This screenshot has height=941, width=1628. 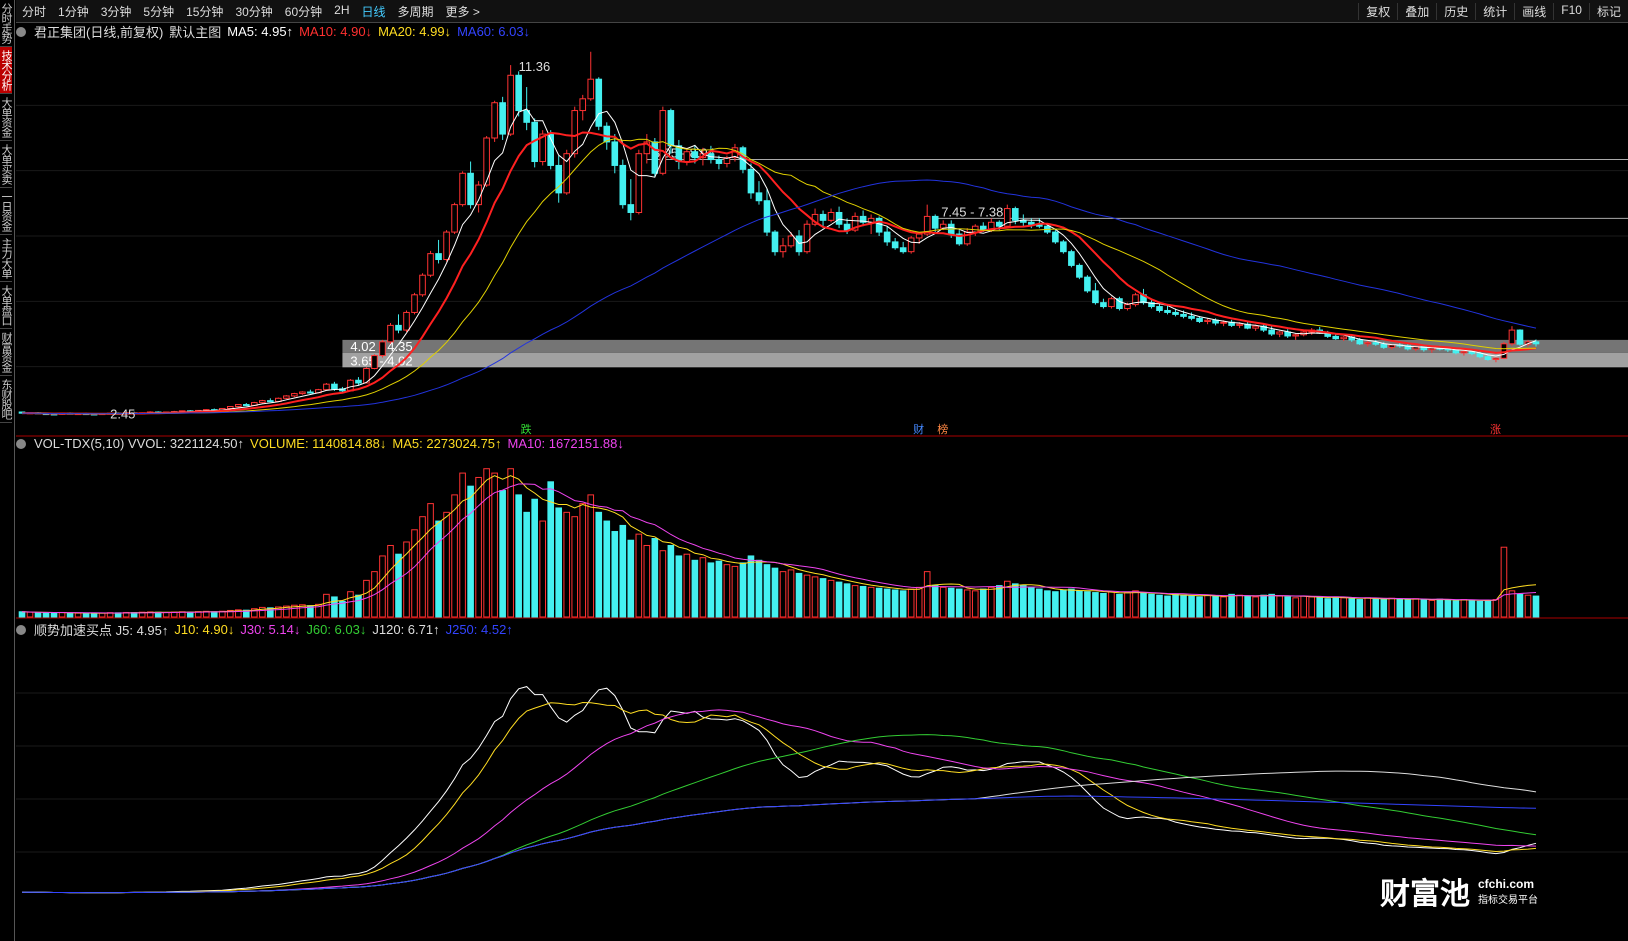 What do you see at coordinates (779, 544) in the screenshot?
I see `volume-ma5-line` at bounding box center [779, 544].